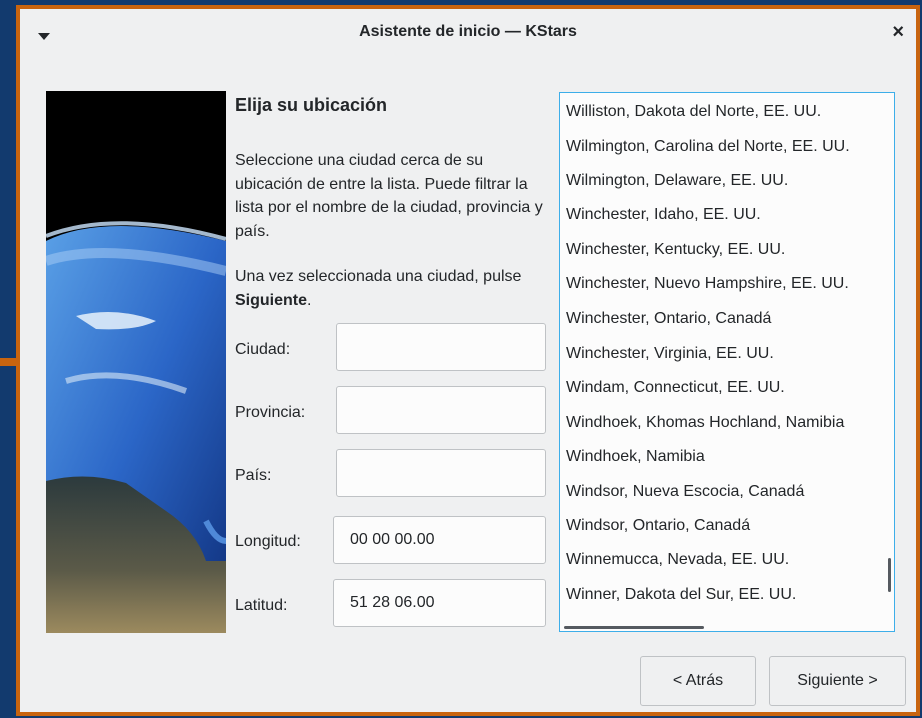 This screenshot has width=922, height=718. Describe the element at coordinates (707, 284) in the screenshot. I see `list-item: Winchester, Nuevo Hampshire, EE. UU.` at that location.